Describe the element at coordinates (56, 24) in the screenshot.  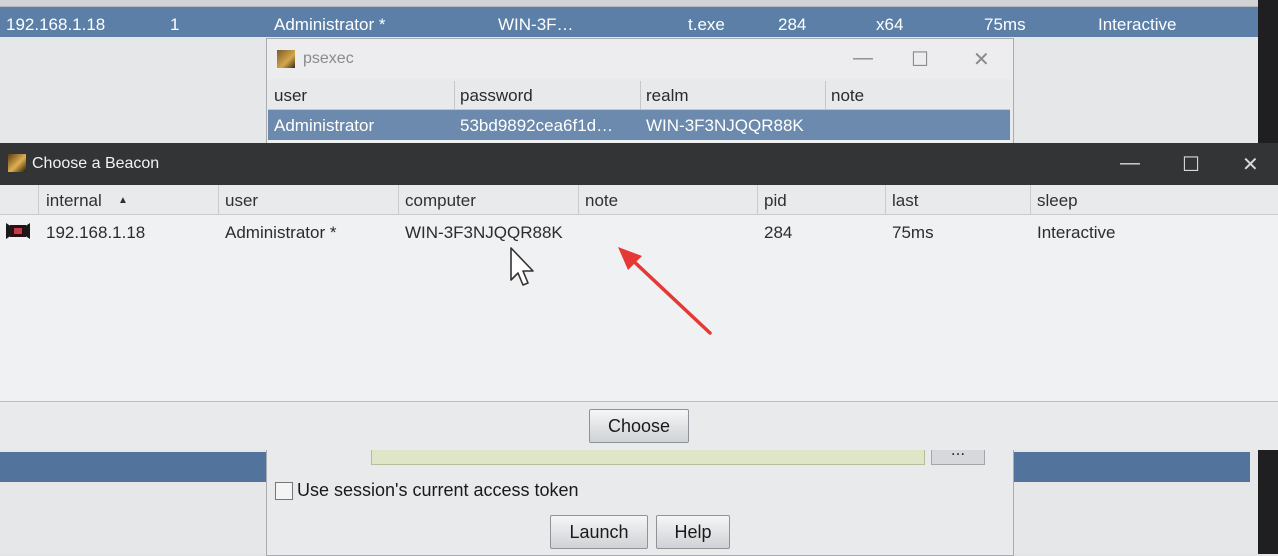
I see `bg-cell-internal: 192.168.1.18` at that location.